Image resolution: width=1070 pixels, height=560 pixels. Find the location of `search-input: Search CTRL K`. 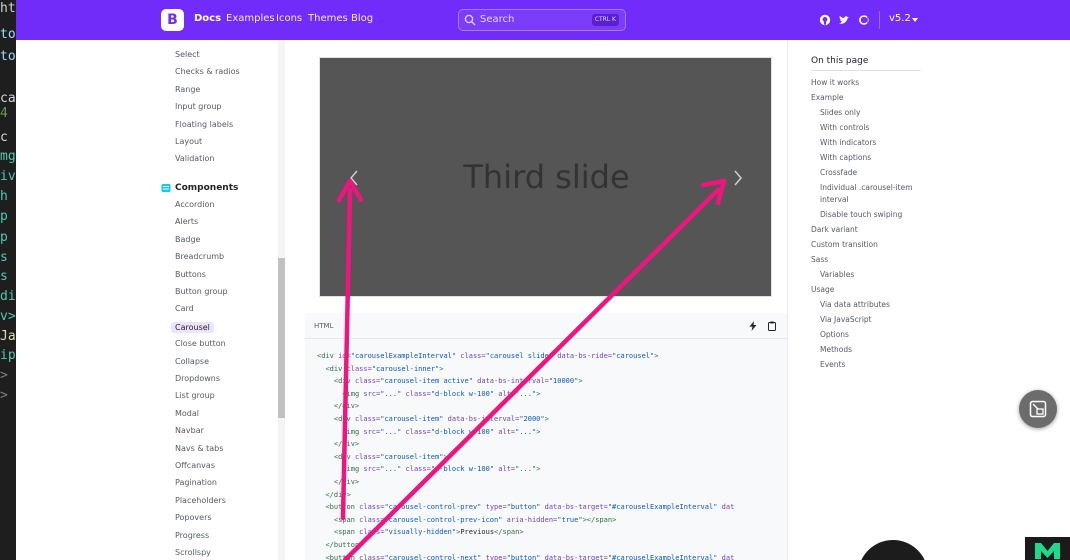

search-input: Search CTRL K is located at coordinates (542, 20).